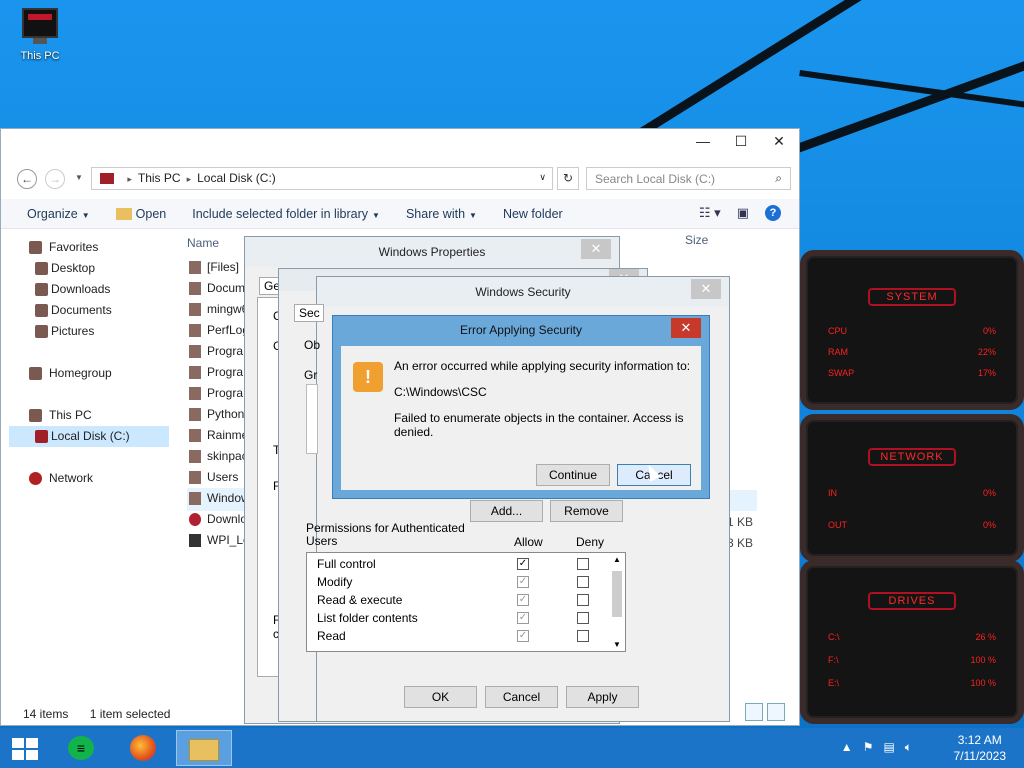 This screenshot has height=768, width=1024. I want to click on network-gadget: NETWORK IN 0% OUT 0%, so click(912, 488).